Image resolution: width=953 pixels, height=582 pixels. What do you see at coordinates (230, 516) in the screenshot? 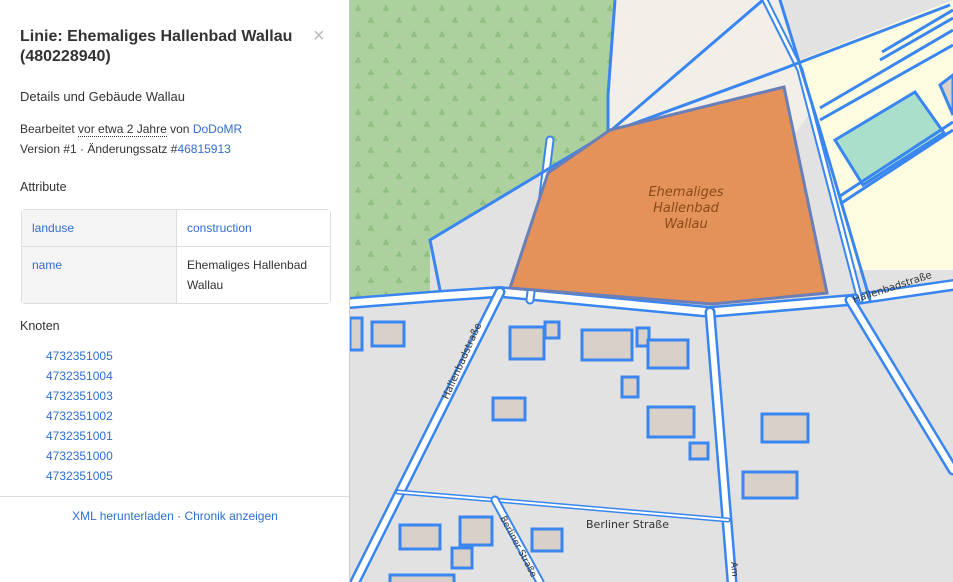
I see `history-link: Chronik anzeigen` at bounding box center [230, 516].